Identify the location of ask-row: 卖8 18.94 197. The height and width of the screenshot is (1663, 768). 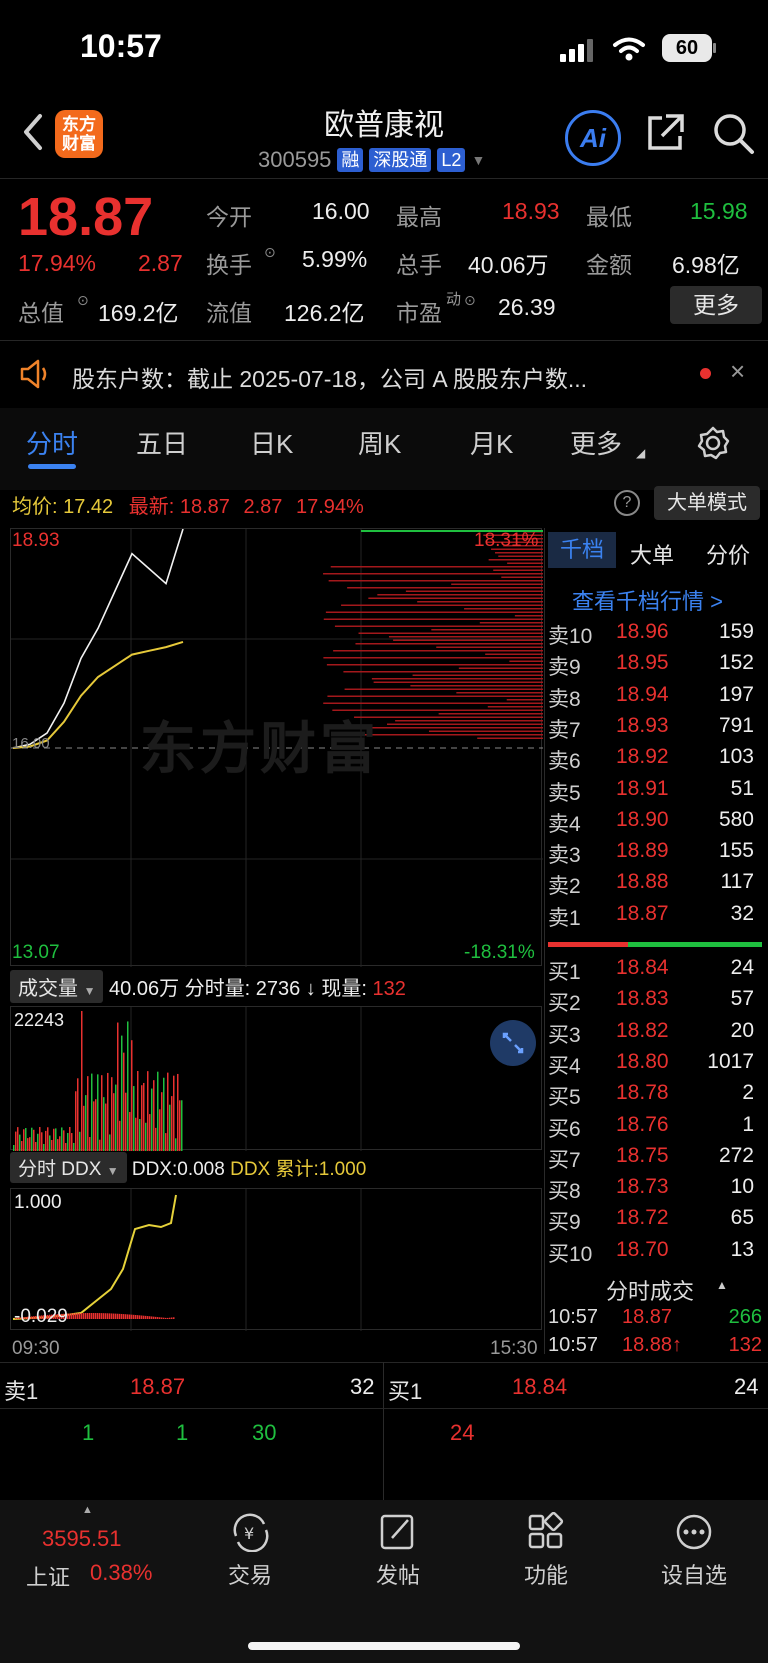
(653, 698).